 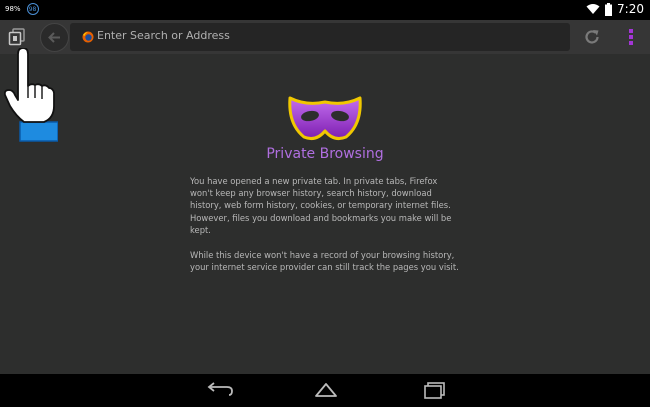 What do you see at coordinates (325, 10) in the screenshot?
I see `status-bar: 98% 98 7:20` at bounding box center [325, 10].